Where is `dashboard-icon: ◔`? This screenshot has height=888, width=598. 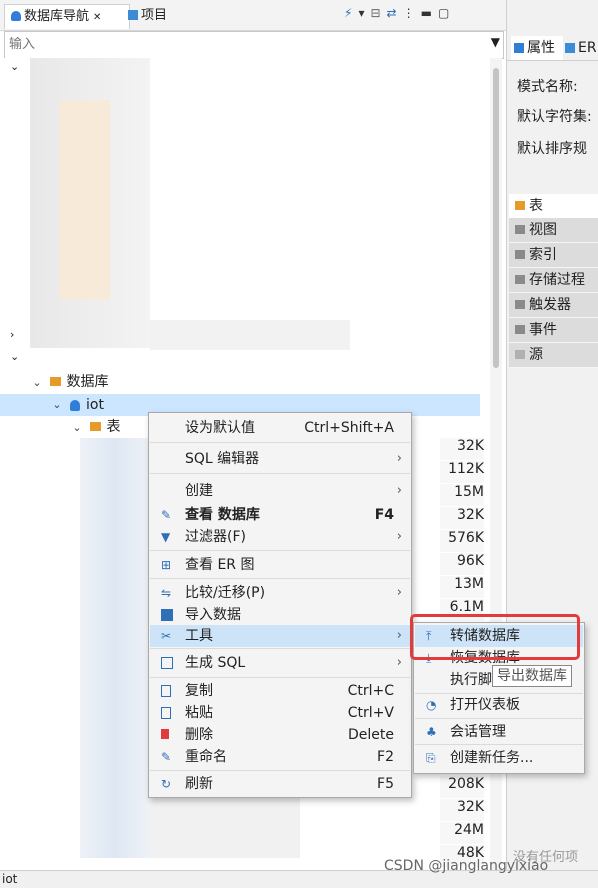 dashboard-icon: ◔ is located at coordinates (431, 705).